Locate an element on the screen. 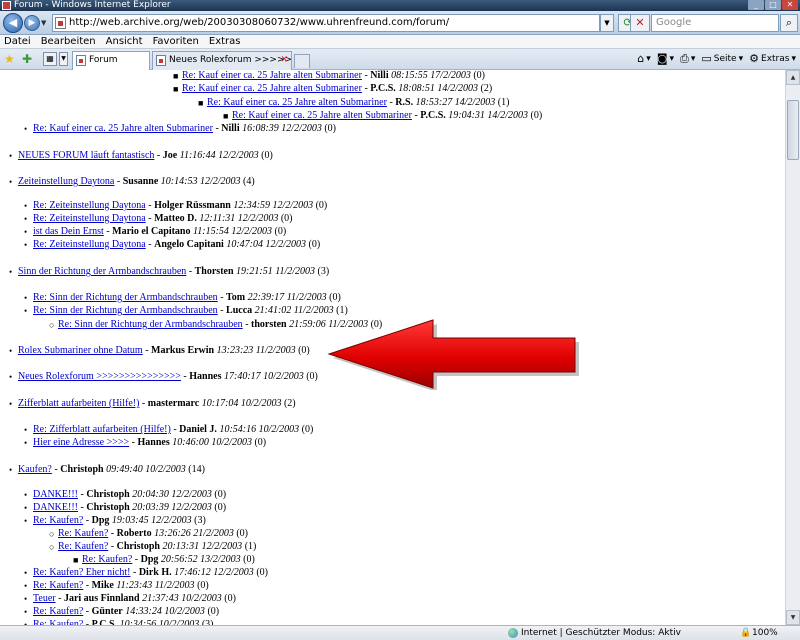 The height and width of the screenshot is (640, 800). post-title-link: NEUES FORUM läuft fantastisch is located at coordinates (86, 155).